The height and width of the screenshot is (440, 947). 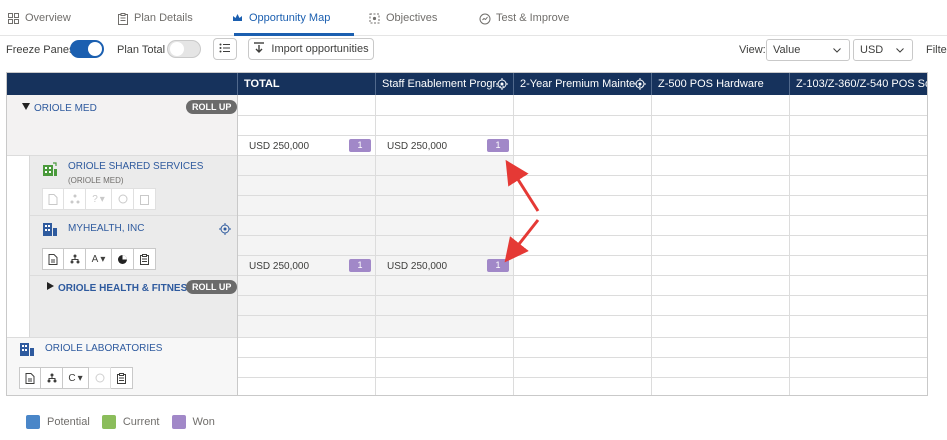 What do you see at coordinates (96, 180) in the screenshot?
I see `parent-account-label: (ORIOLE MED)` at bounding box center [96, 180].